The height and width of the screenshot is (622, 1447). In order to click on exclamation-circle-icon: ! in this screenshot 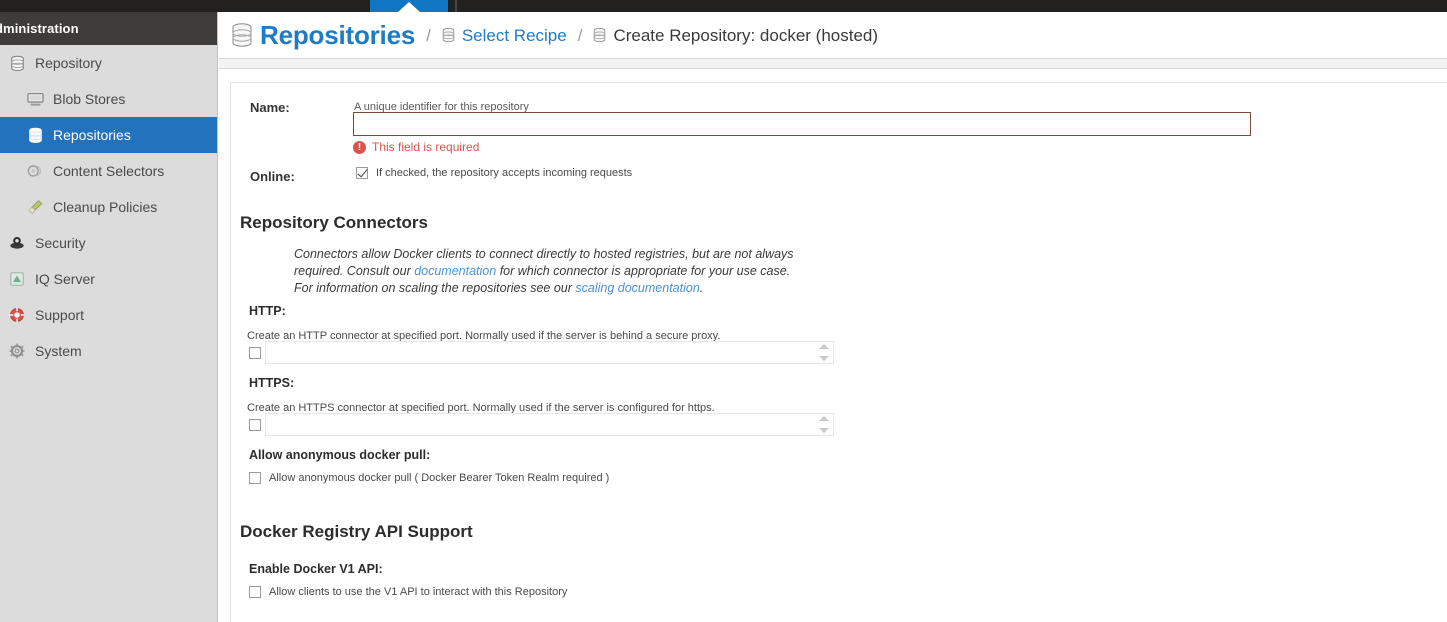, I will do `click(359, 147)`.